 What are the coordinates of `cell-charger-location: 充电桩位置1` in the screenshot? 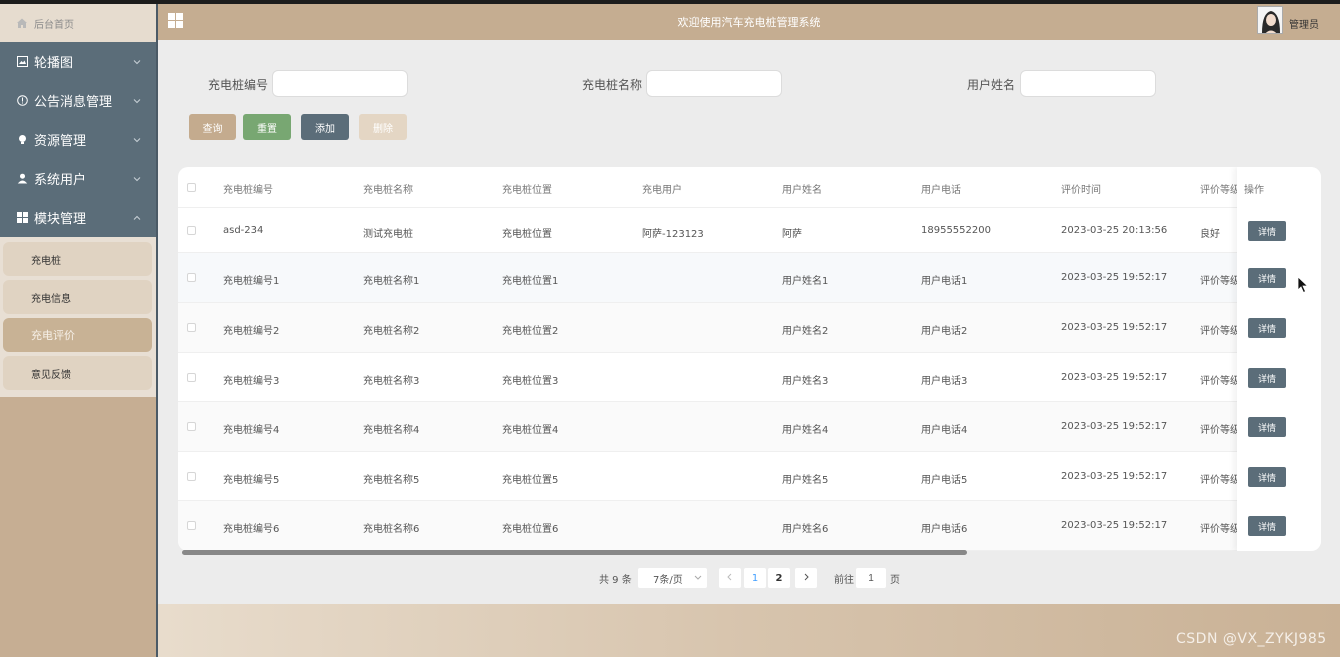 It's located at (530, 281).